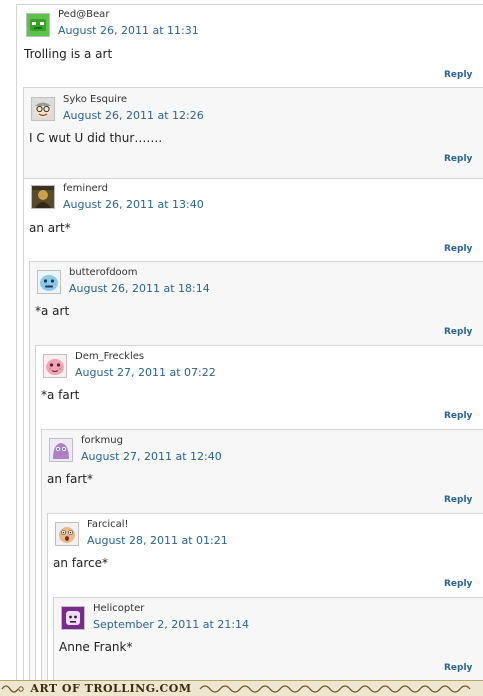 This screenshot has width=483, height=696. What do you see at coordinates (133, 115) in the screenshot?
I see `comment-date-link: August 26, 2011 at 12:26` at bounding box center [133, 115].